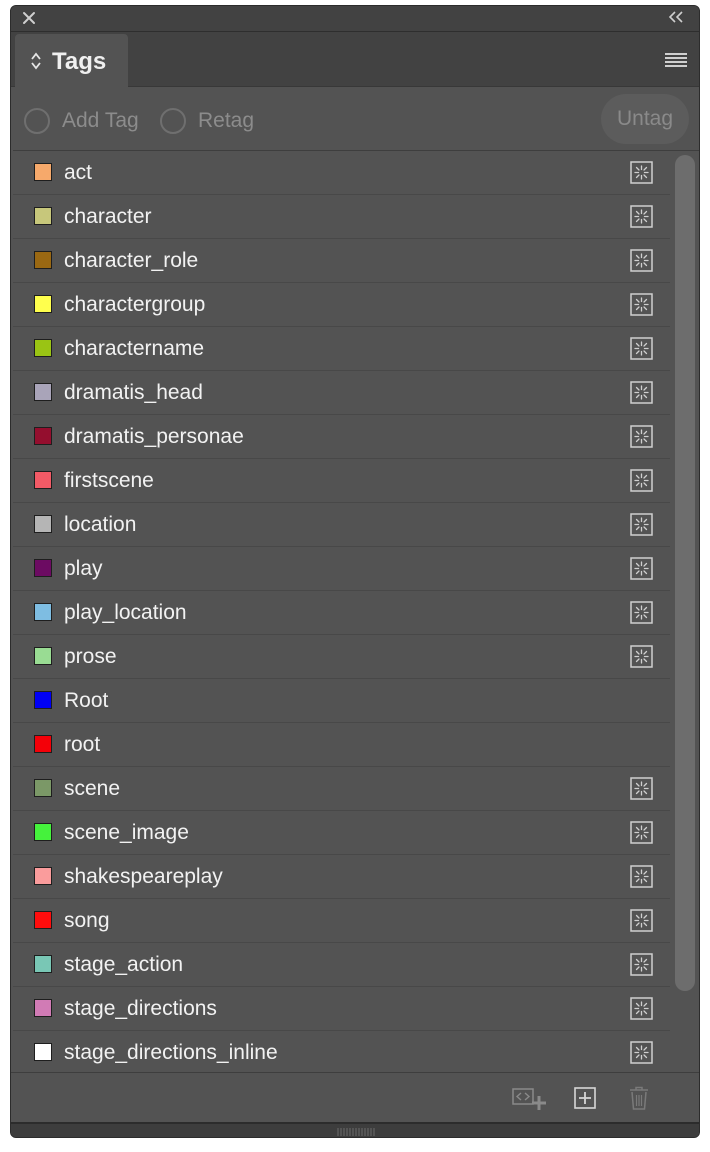 This screenshot has width=710, height=1152. I want to click on untag-button: Untag, so click(645, 119).